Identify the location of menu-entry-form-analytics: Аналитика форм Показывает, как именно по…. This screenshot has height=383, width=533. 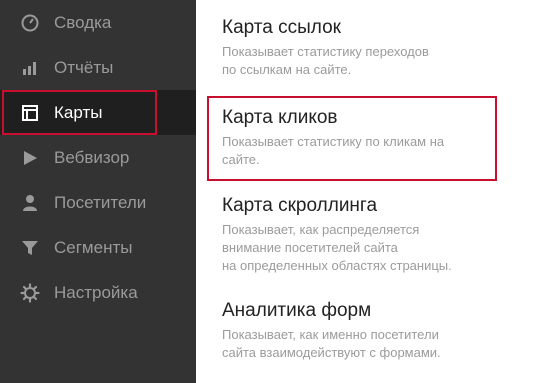
(372, 330).